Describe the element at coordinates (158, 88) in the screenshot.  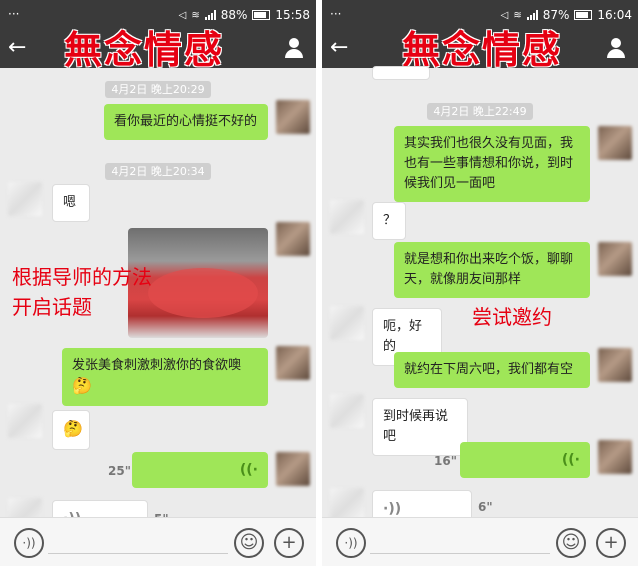
I see `timestamp: 4月2日 晚上20:29` at that location.